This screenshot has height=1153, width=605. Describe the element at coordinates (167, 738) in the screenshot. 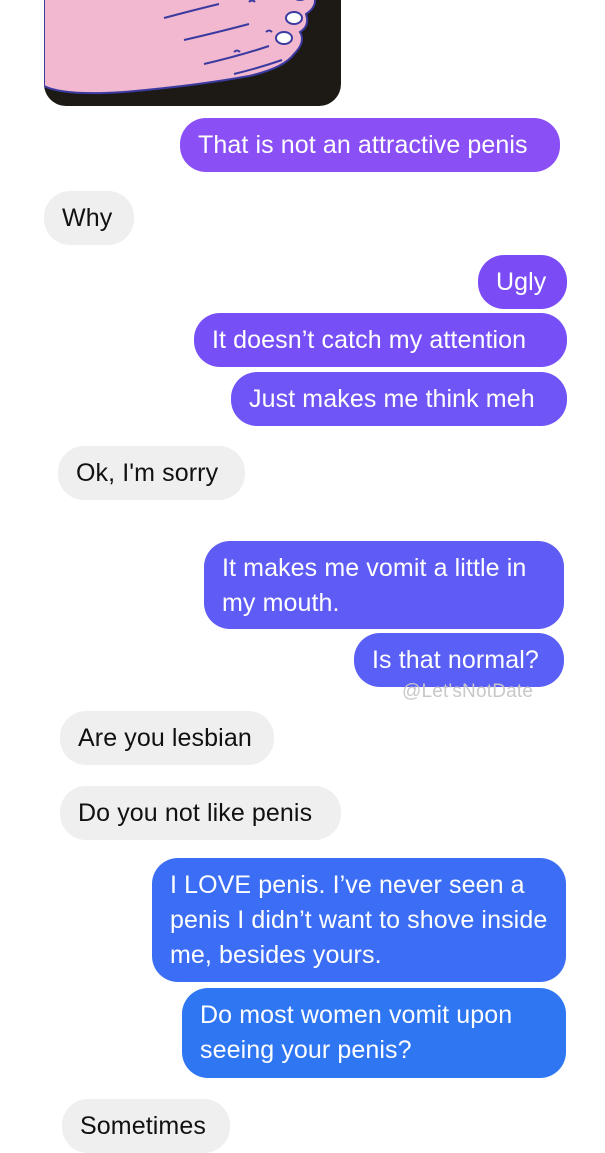

I see `message-received: Are you lesbian` at that location.